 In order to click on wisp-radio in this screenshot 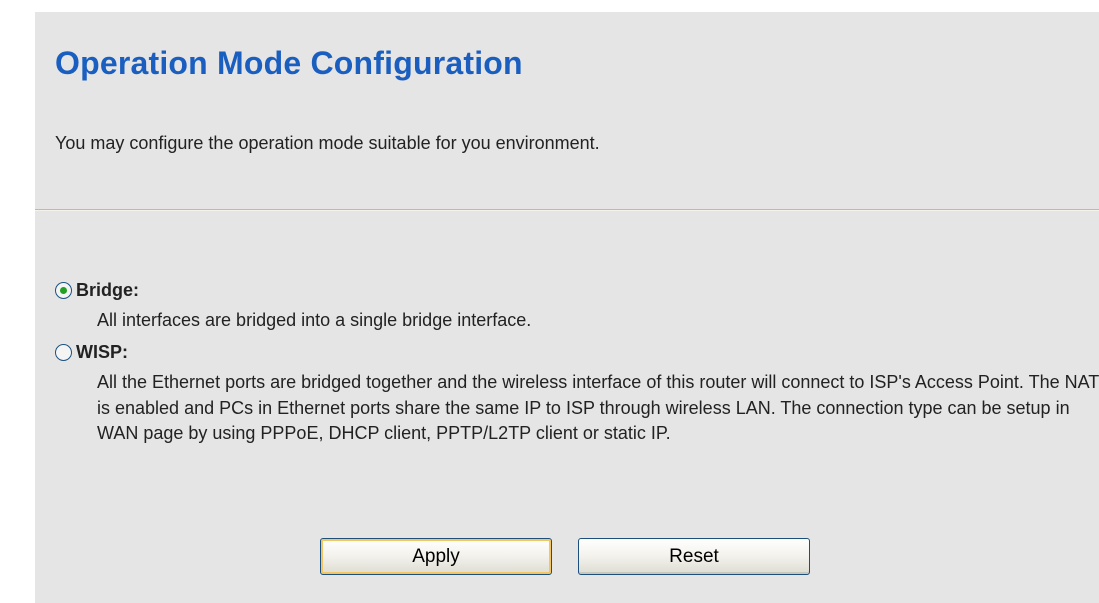, I will do `click(63, 352)`.